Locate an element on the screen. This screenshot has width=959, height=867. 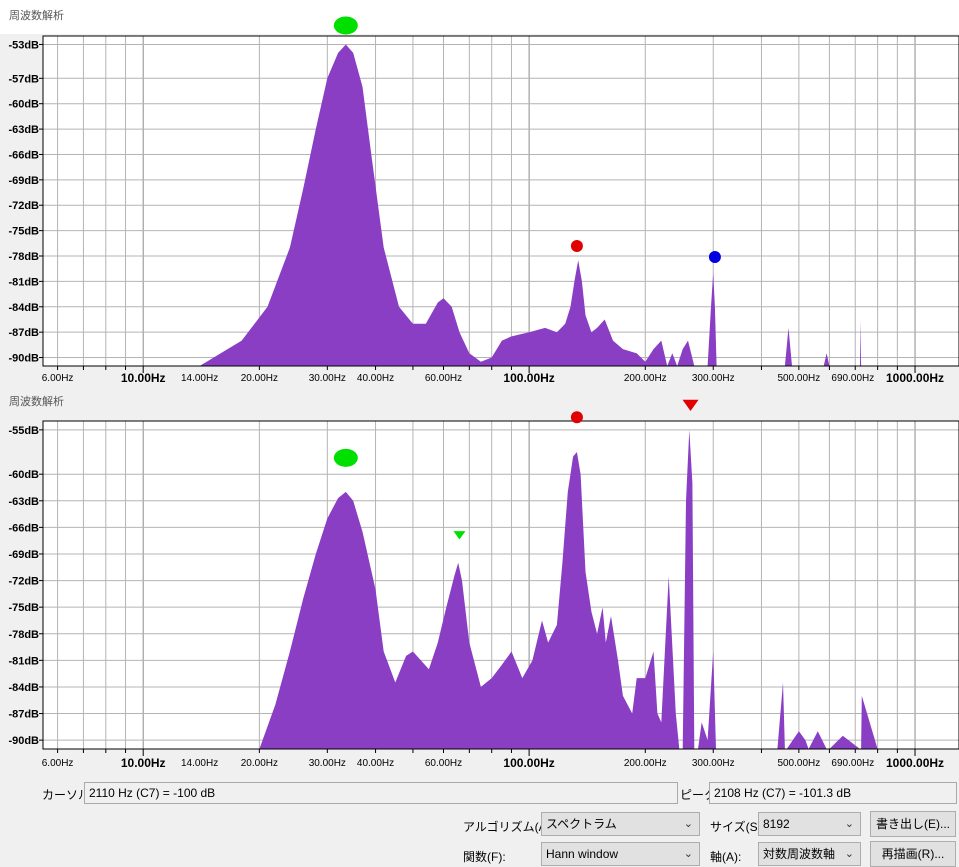
function-label: 関数(F): is located at coordinates (484, 857).